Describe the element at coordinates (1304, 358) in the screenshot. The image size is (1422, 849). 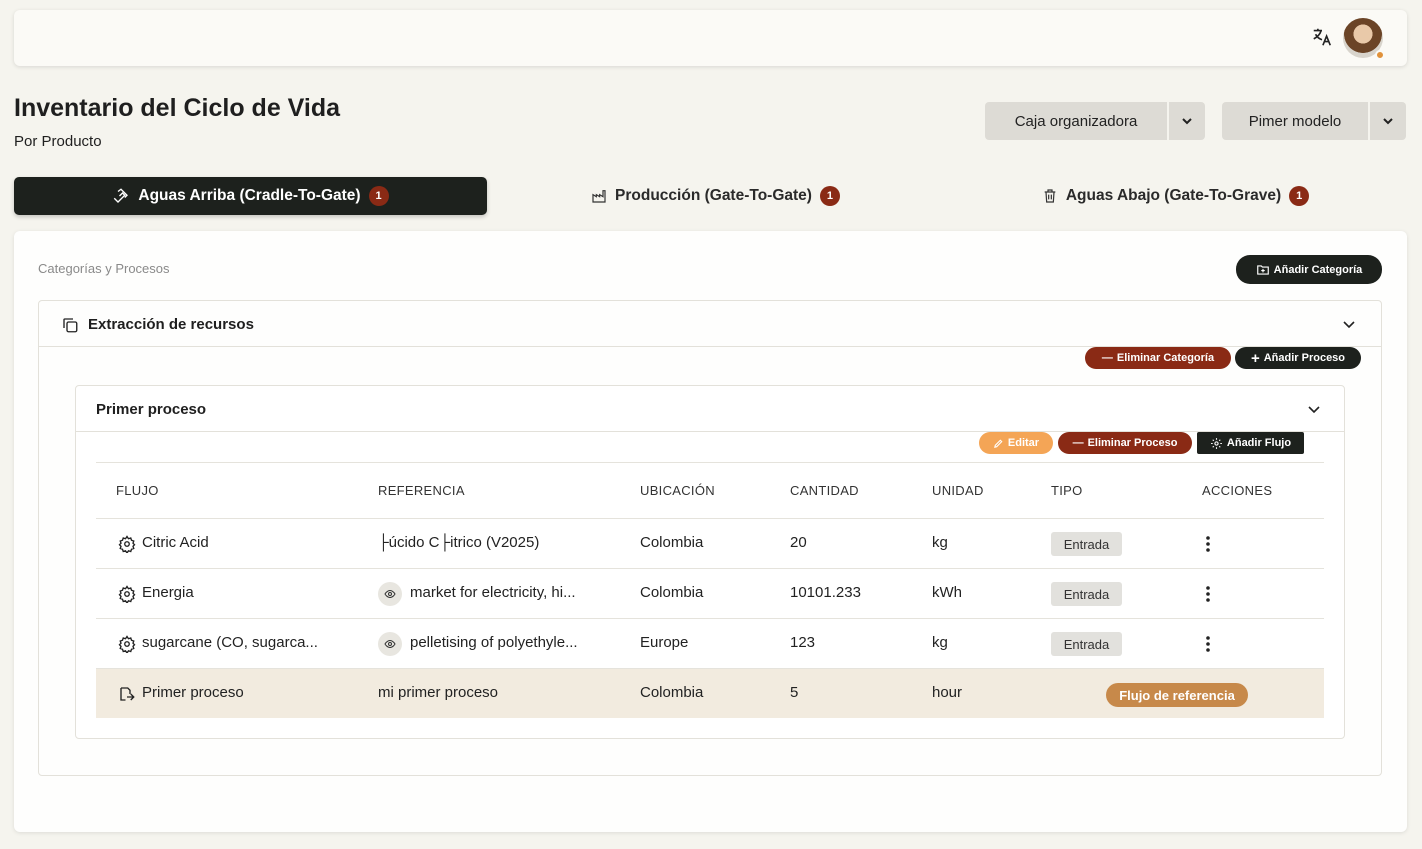
I see `add-process-label: Añadir Proceso` at that location.